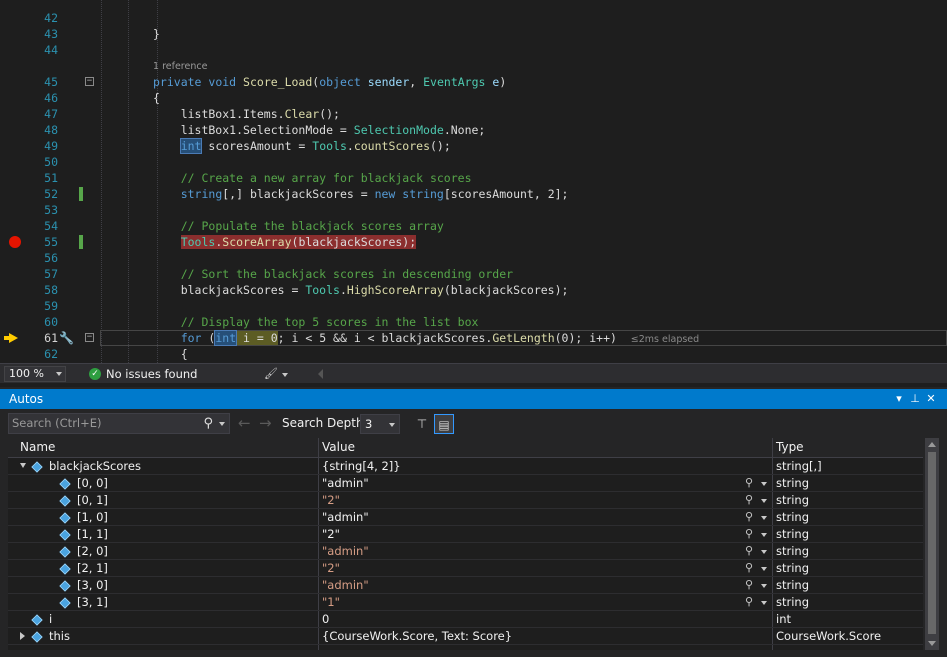  I want to click on collapse-arrow-icon, so click(23, 465).